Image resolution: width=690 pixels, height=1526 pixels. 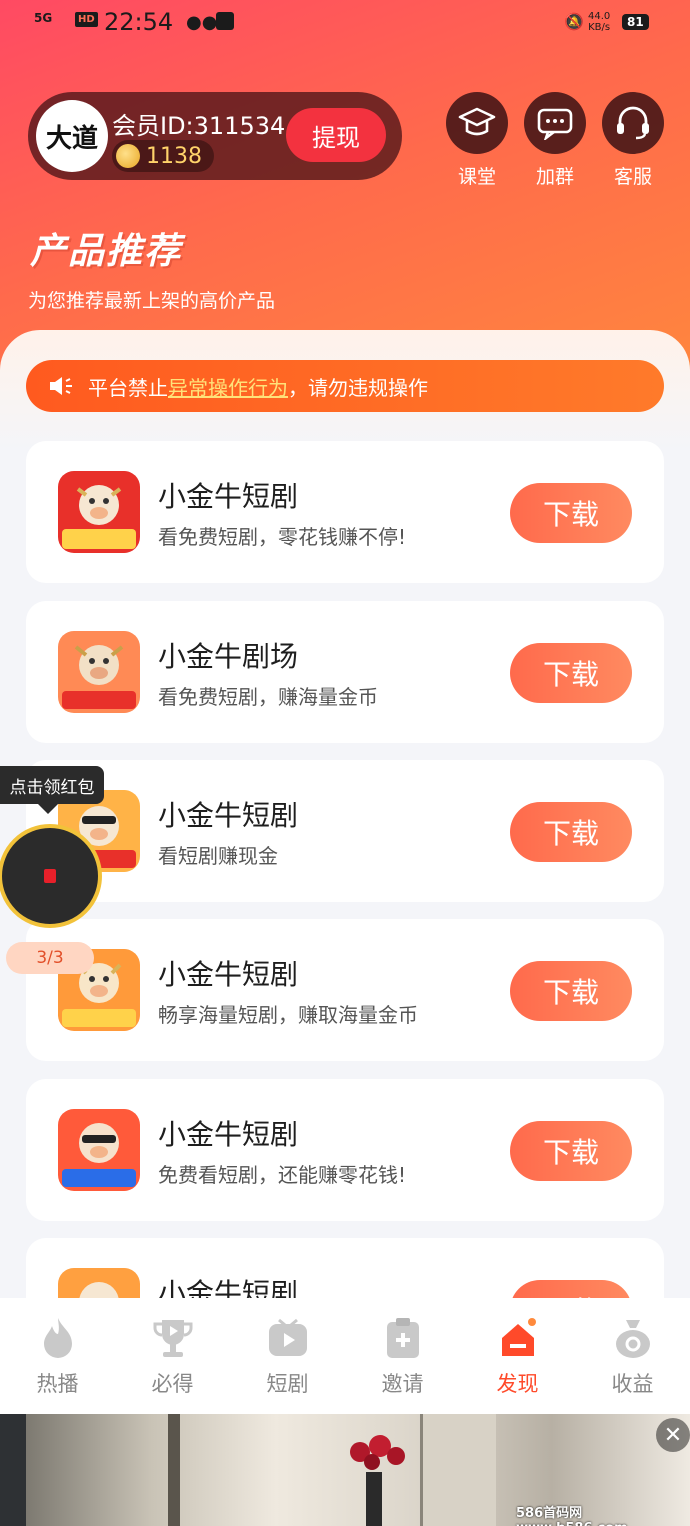 What do you see at coordinates (106, 251) in the screenshot?
I see `section-title: 产品推荐` at bounding box center [106, 251].